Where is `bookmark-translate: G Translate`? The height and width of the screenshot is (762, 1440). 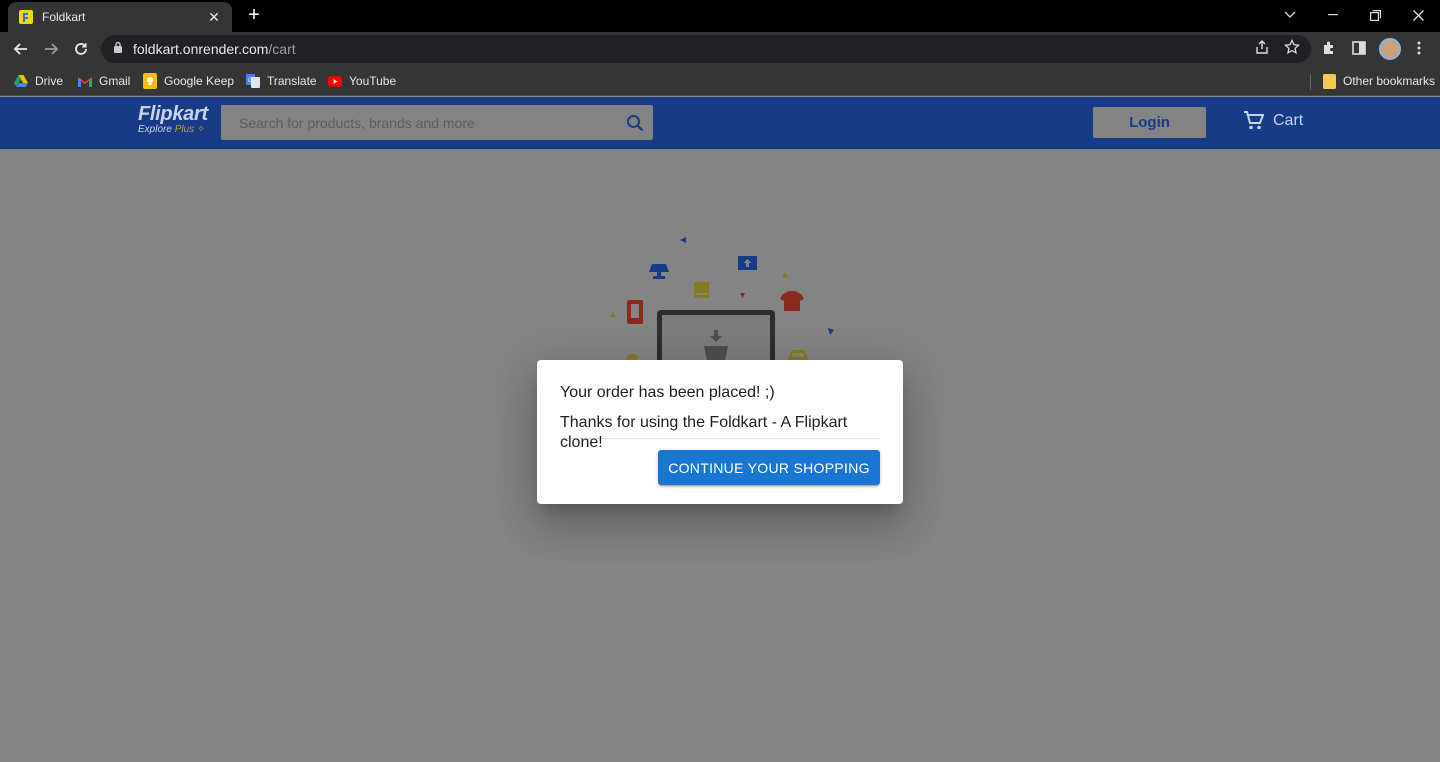
bookmark-translate: G Translate is located at coordinates (281, 81).